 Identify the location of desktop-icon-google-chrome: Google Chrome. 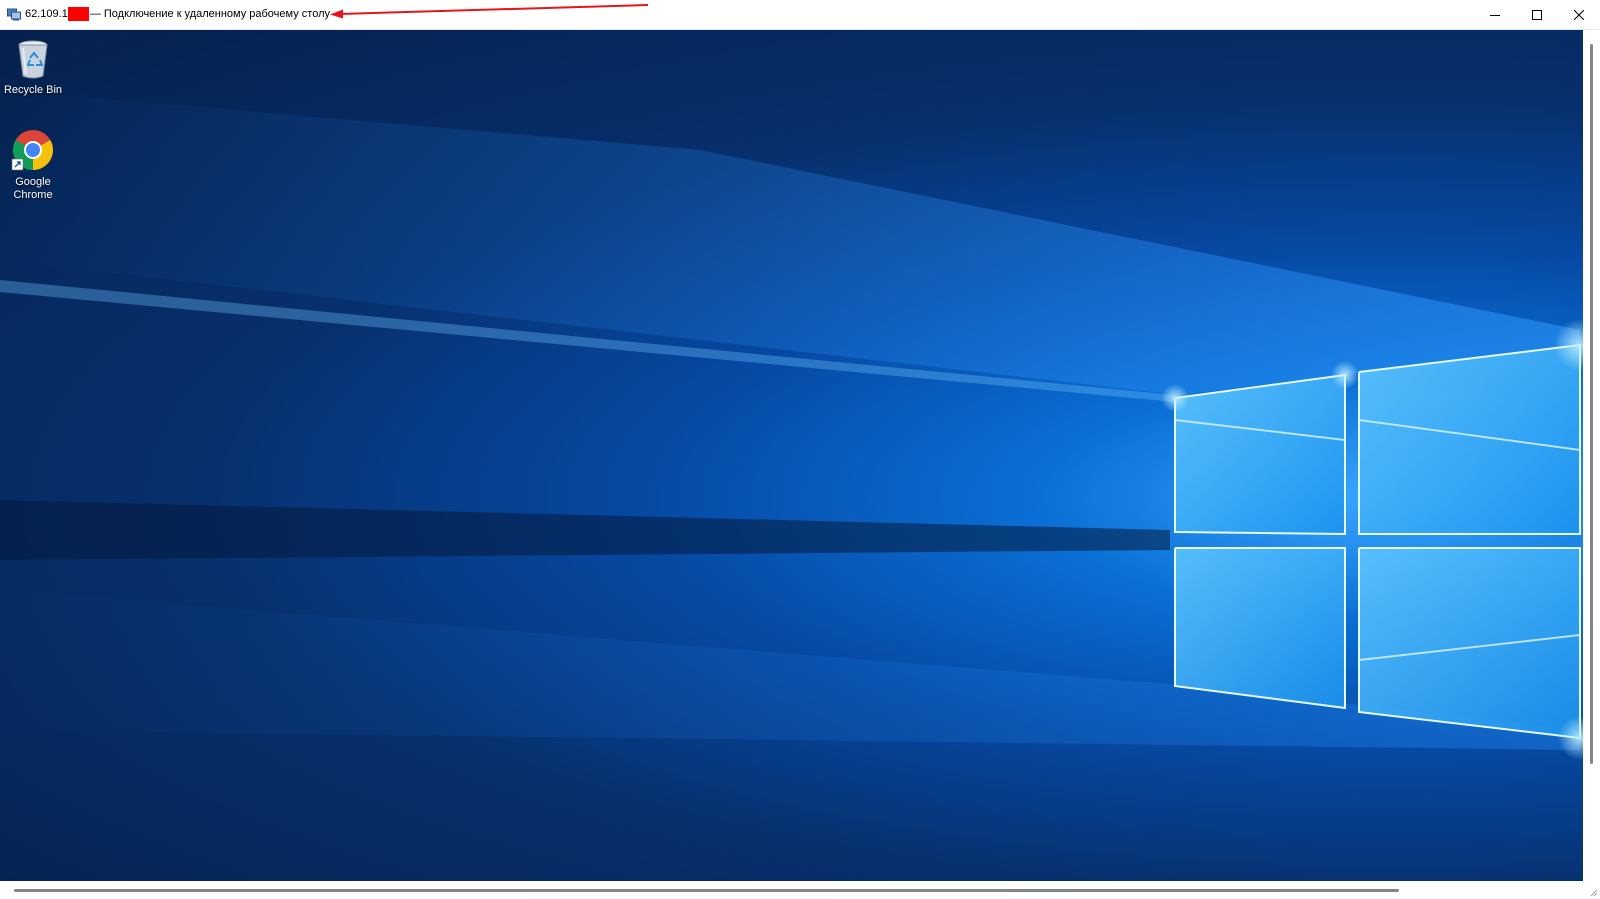
(33, 165).